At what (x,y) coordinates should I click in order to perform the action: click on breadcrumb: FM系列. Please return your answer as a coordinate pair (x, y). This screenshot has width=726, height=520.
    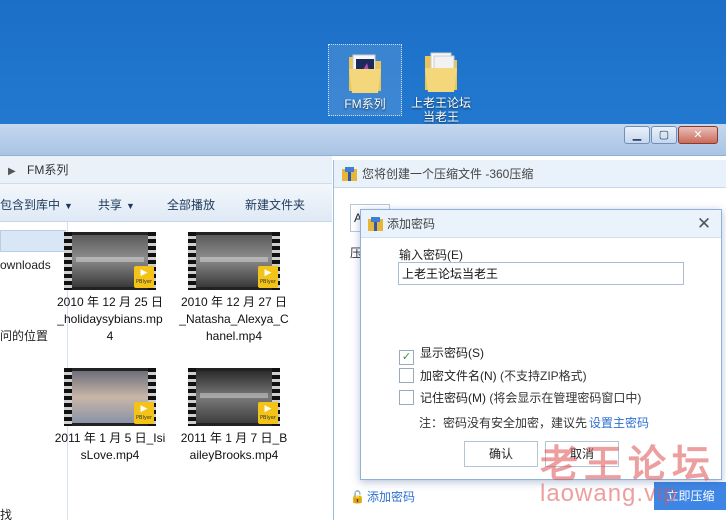
    Looking at the image, I should click on (47, 170).